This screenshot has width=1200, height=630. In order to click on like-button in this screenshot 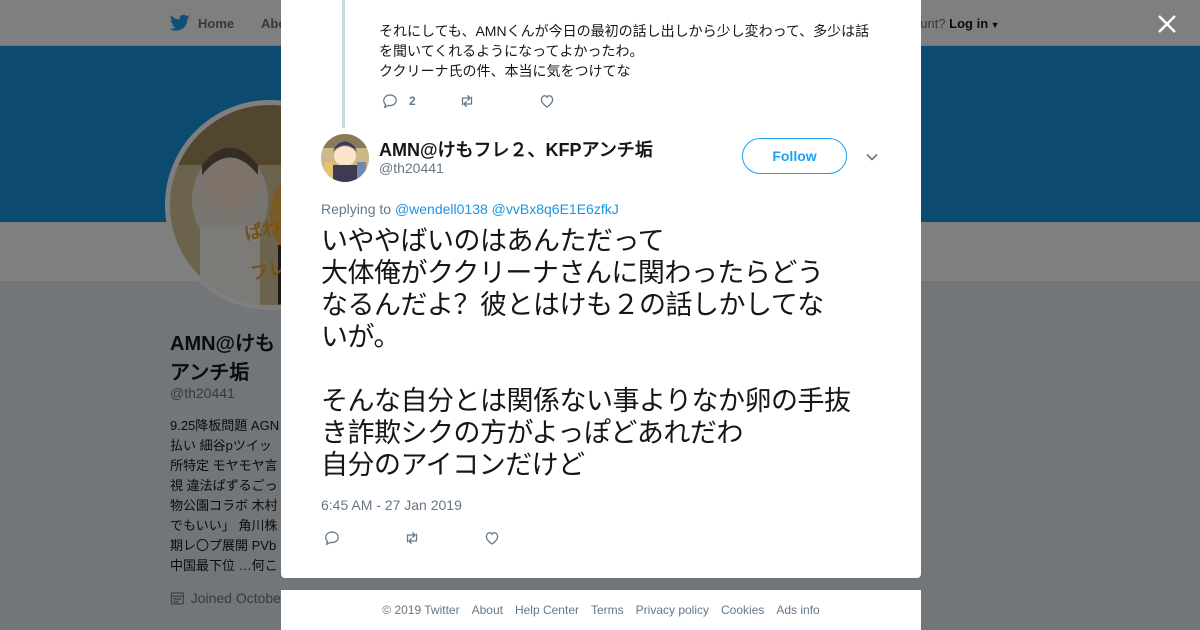, I will do `click(492, 538)`.